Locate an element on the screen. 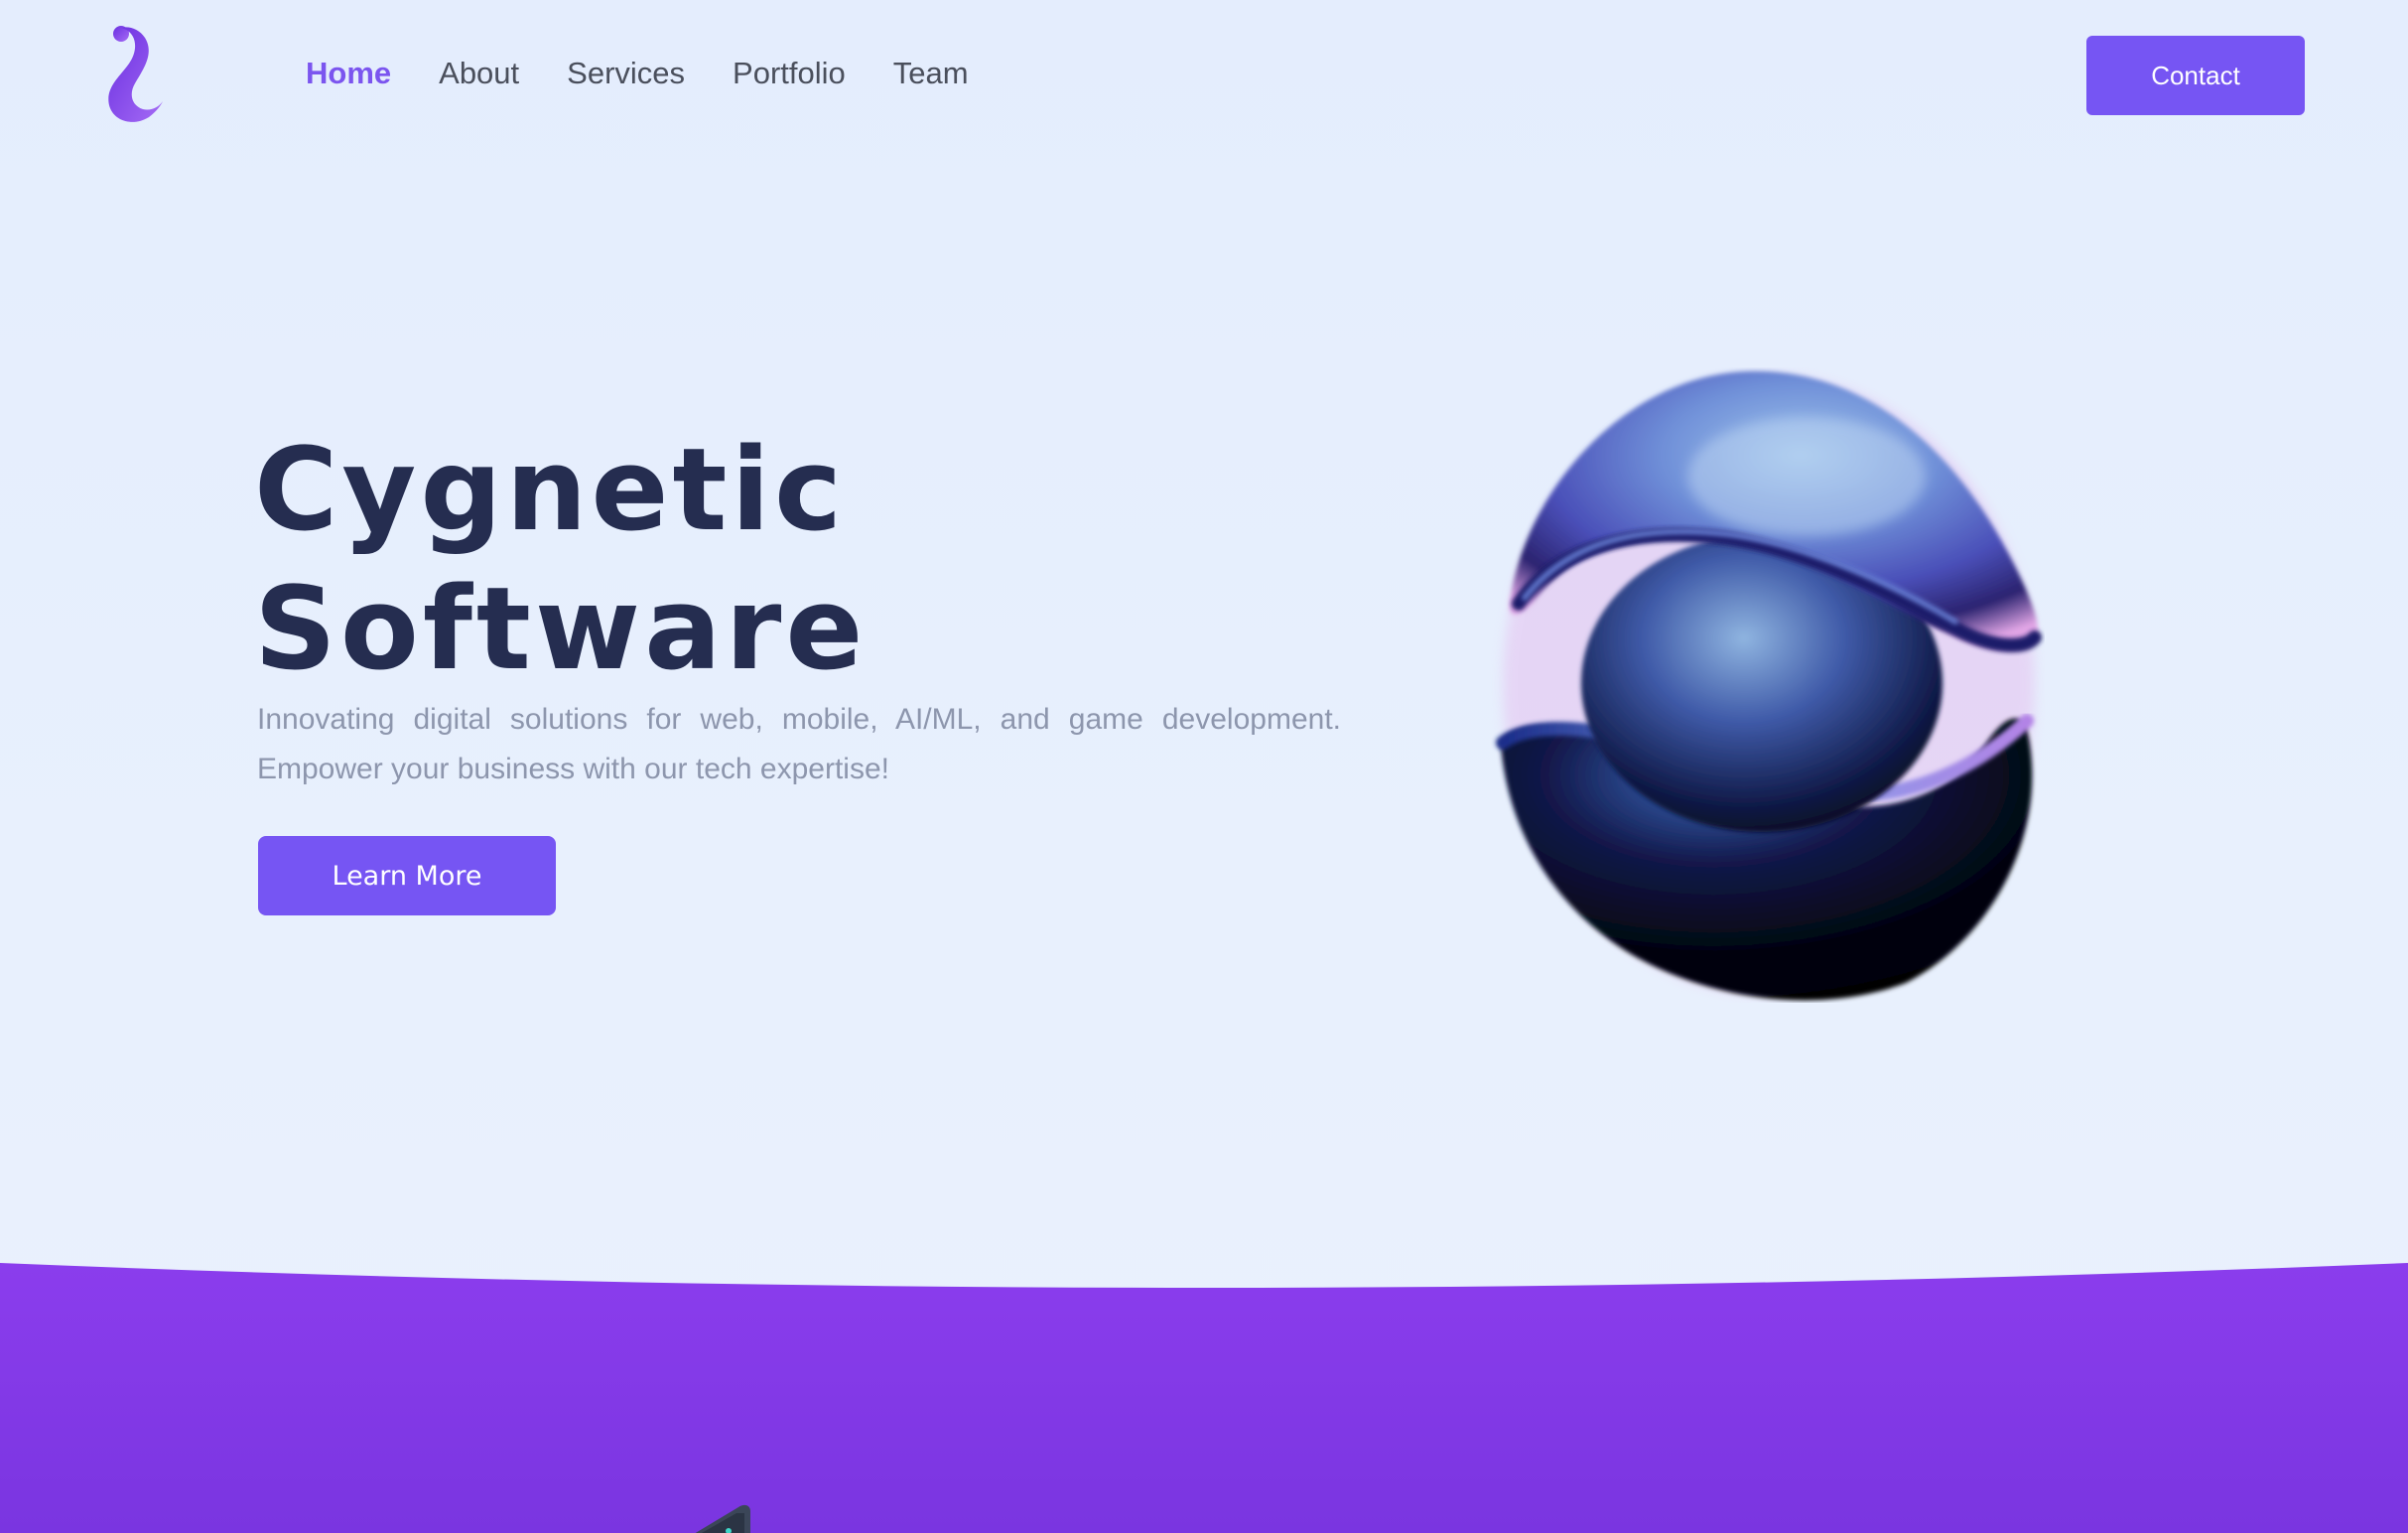 Image resolution: width=2408 pixels, height=1533 pixels. contact-button: Contact is located at coordinates (2195, 75).